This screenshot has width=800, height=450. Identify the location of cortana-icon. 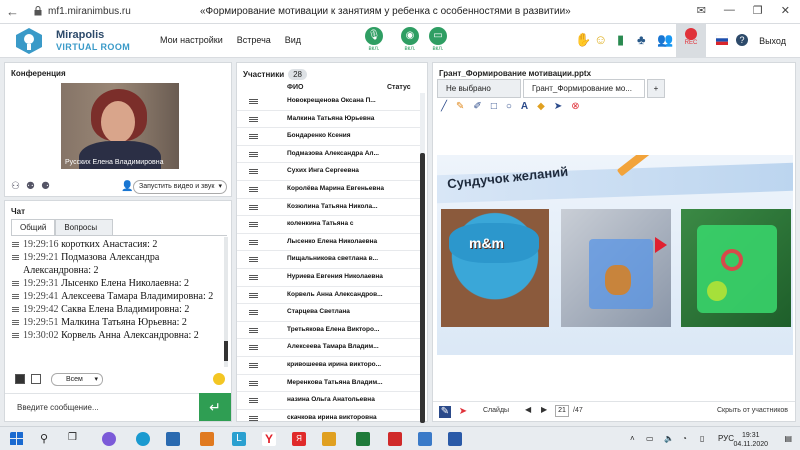
(109, 439).